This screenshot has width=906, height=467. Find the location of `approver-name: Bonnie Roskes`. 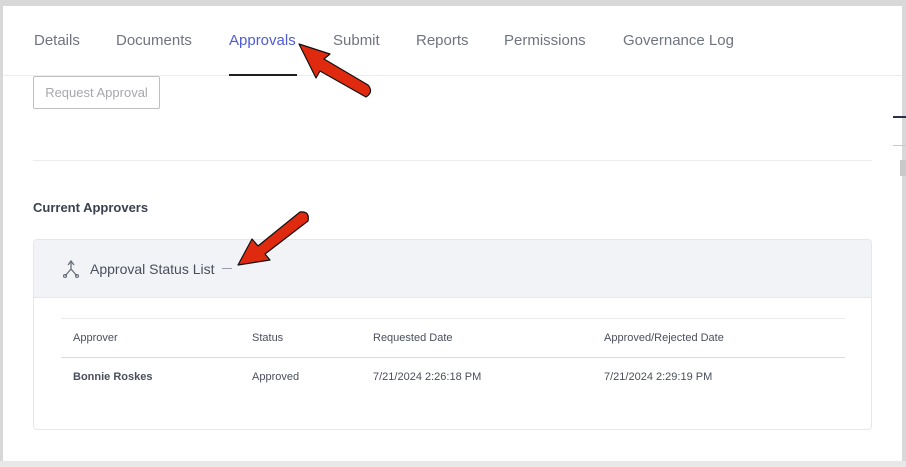

approver-name: Bonnie Roskes is located at coordinates (113, 377).